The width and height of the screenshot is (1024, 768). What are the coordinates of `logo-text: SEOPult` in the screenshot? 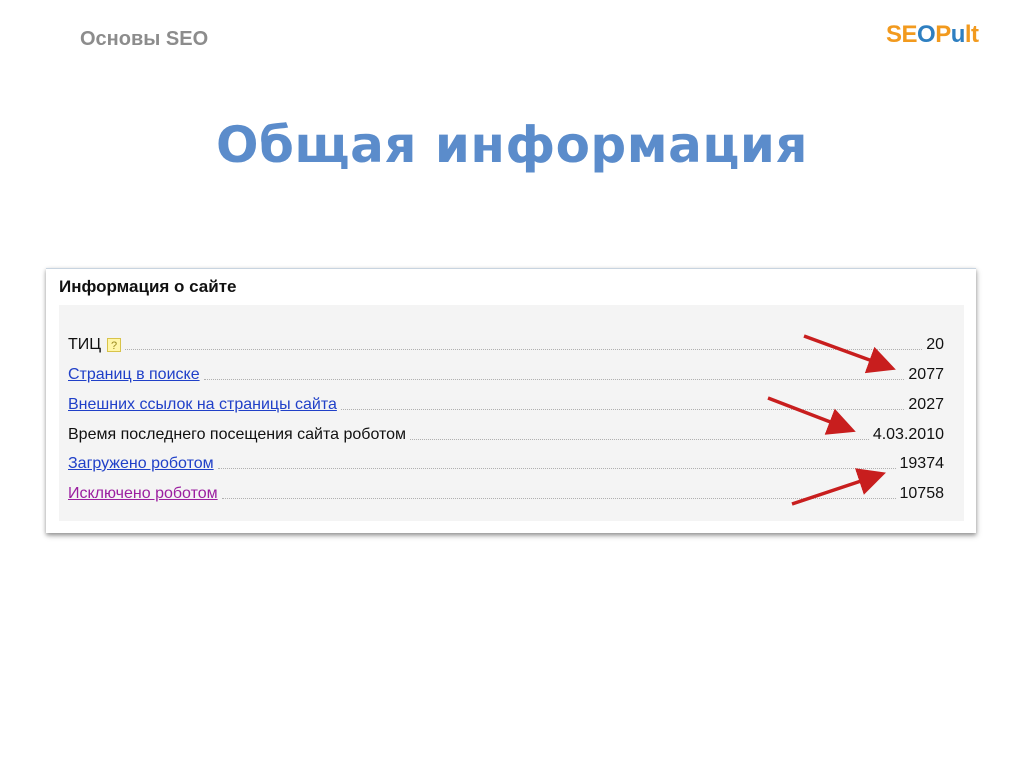 It's located at (932, 34).